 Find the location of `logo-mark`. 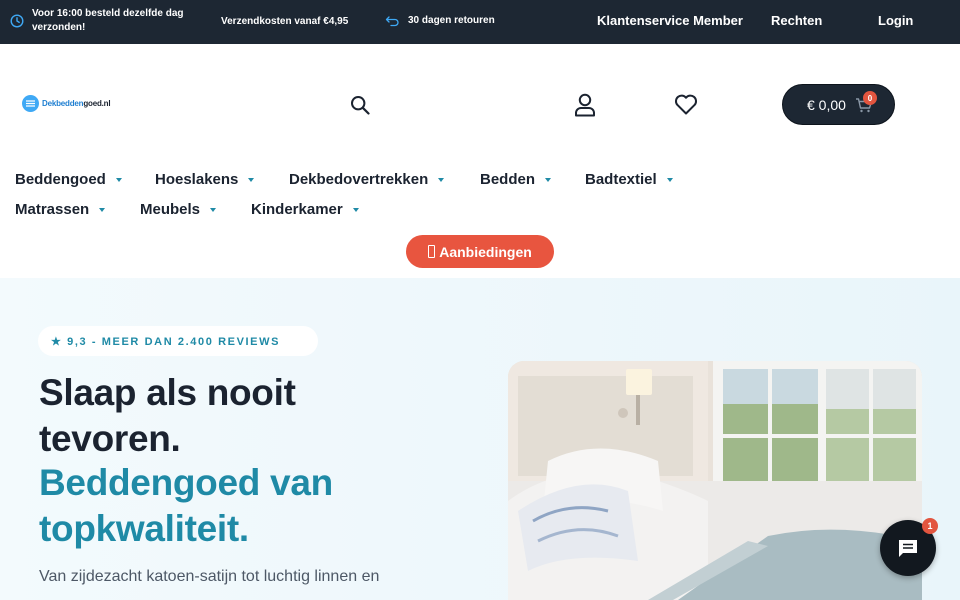

logo-mark is located at coordinates (30, 103).